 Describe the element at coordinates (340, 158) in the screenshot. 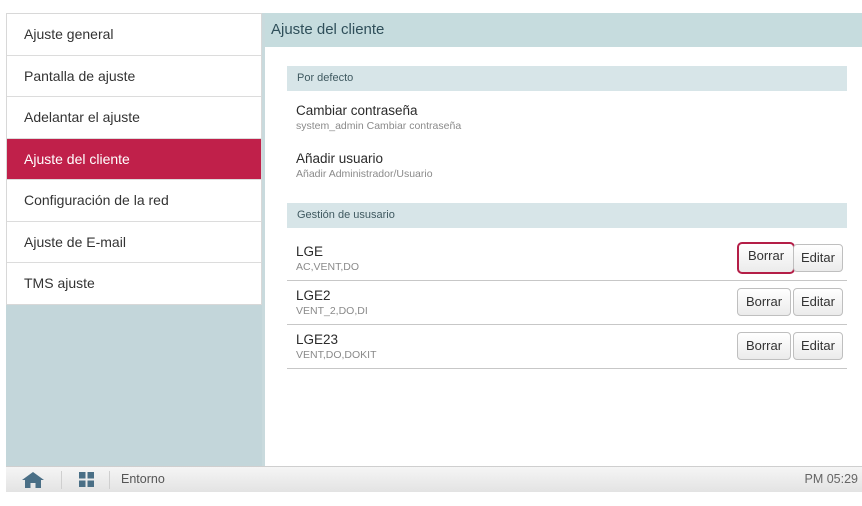

I see `row-title: Añadir usuario` at that location.